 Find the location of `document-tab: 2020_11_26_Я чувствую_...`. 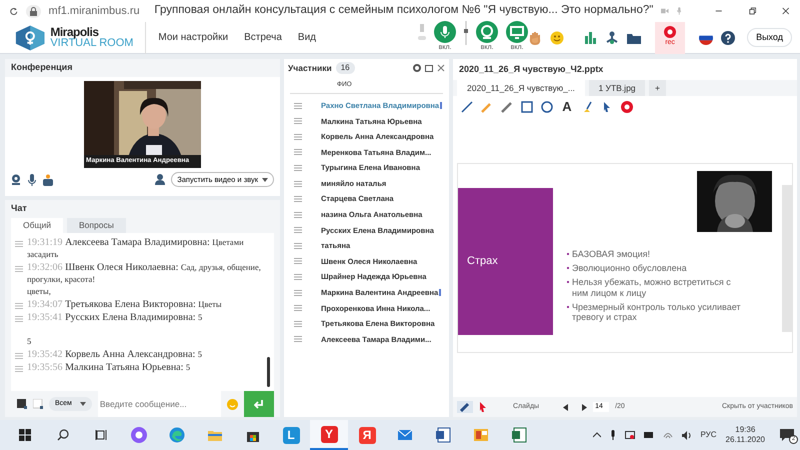

document-tab: 2020_11_26_Я чувствую_... is located at coordinates (521, 88).